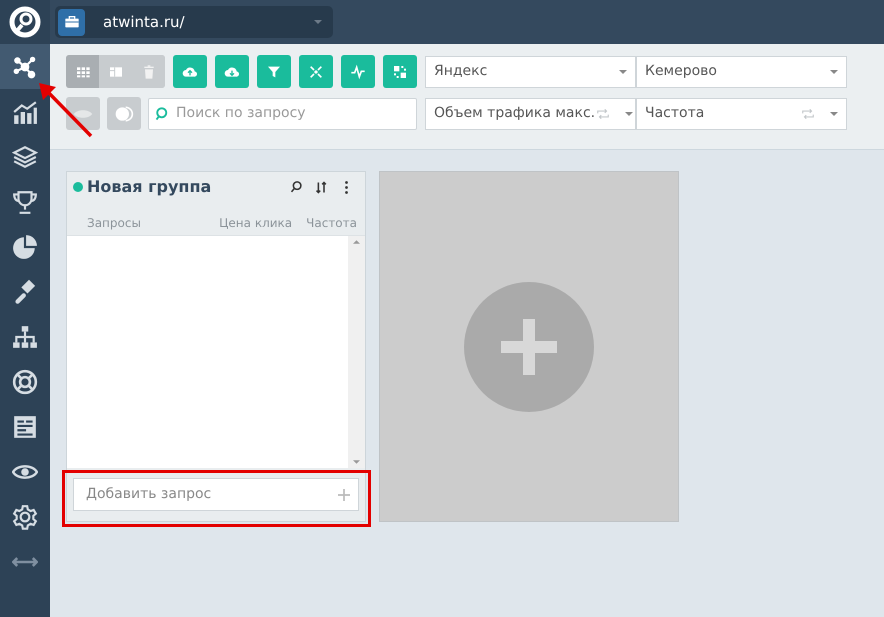  Describe the element at coordinates (216, 494) in the screenshot. I see `add-query-box: Добавить запрос` at that location.